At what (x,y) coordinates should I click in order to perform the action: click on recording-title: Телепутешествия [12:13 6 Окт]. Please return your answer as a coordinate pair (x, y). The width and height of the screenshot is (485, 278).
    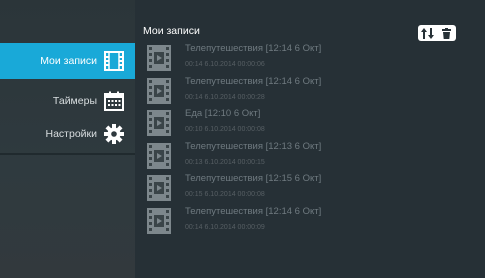
    Looking at the image, I should click on (253, 146).